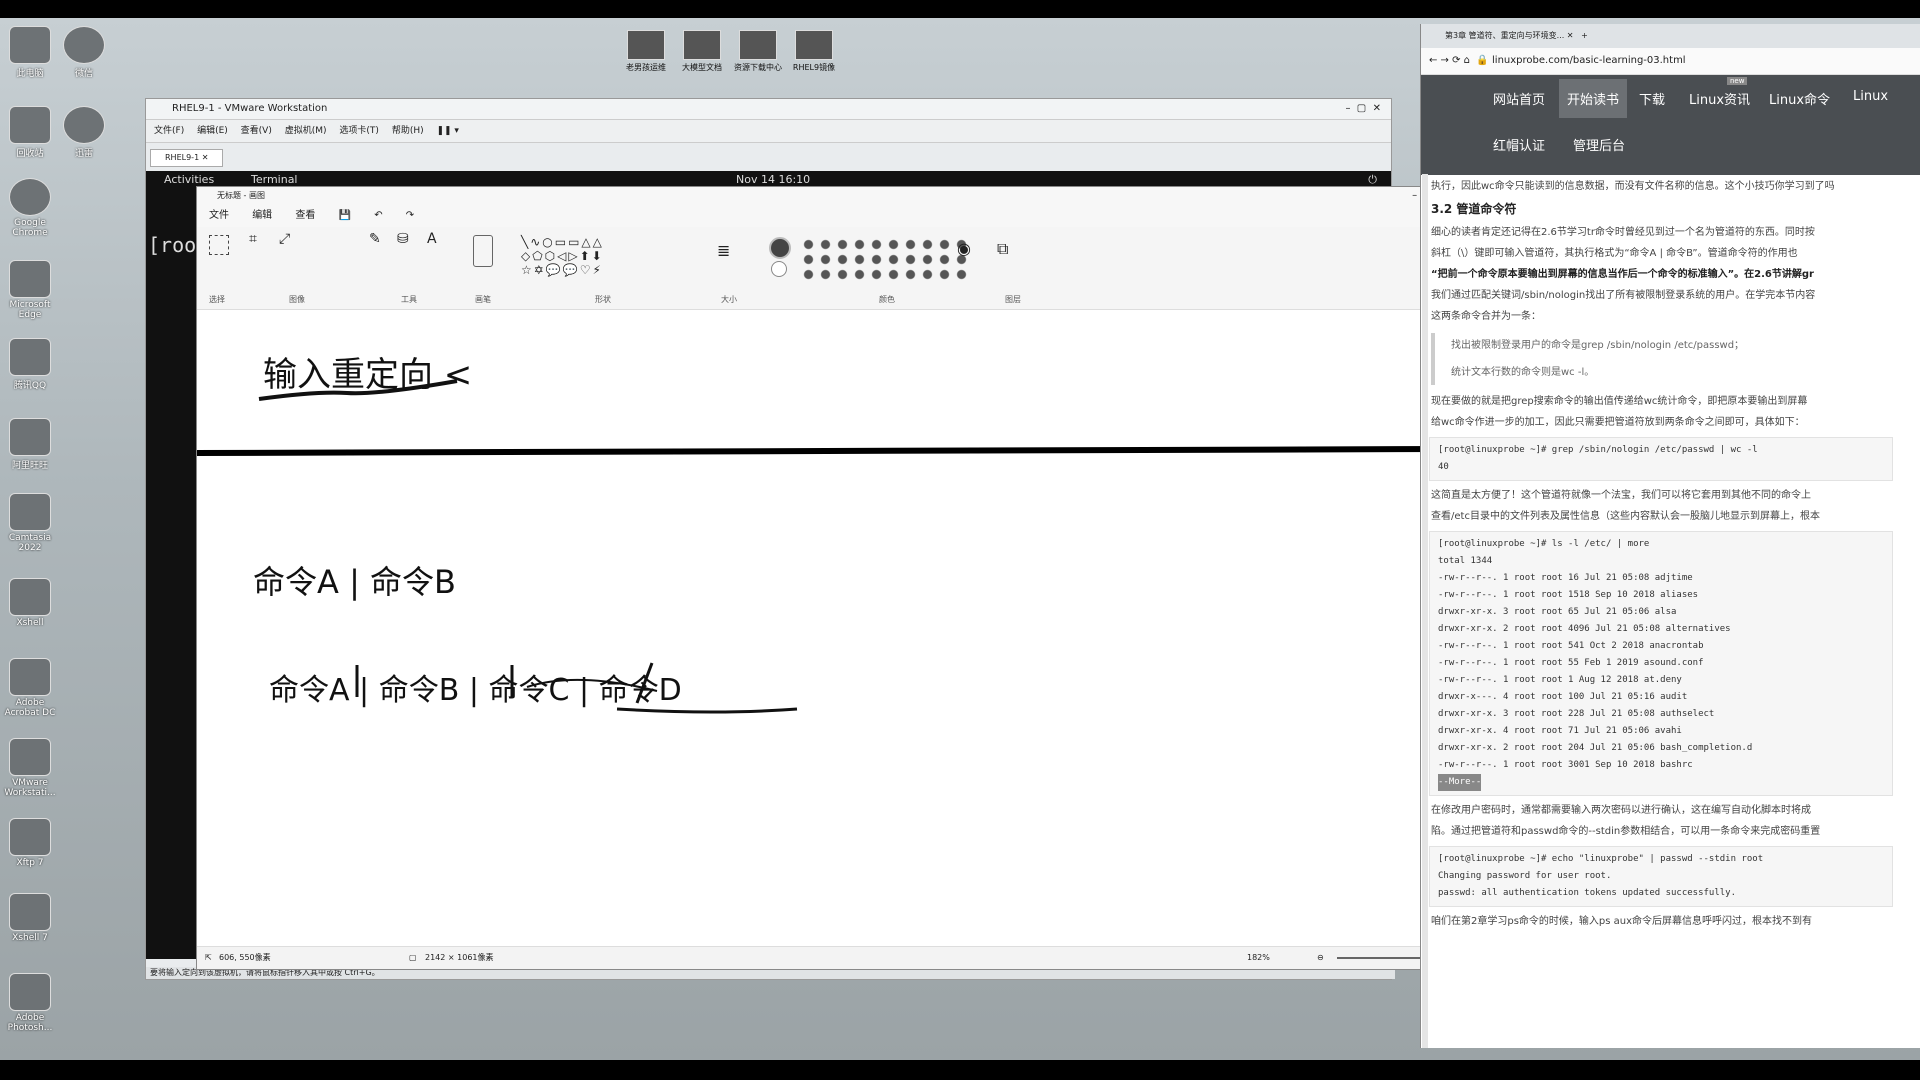  What do you see at coordinates (212, 131) in the screenshot?
I see `menu-edit: 编辑(E)` at bounding box center [212, 131].